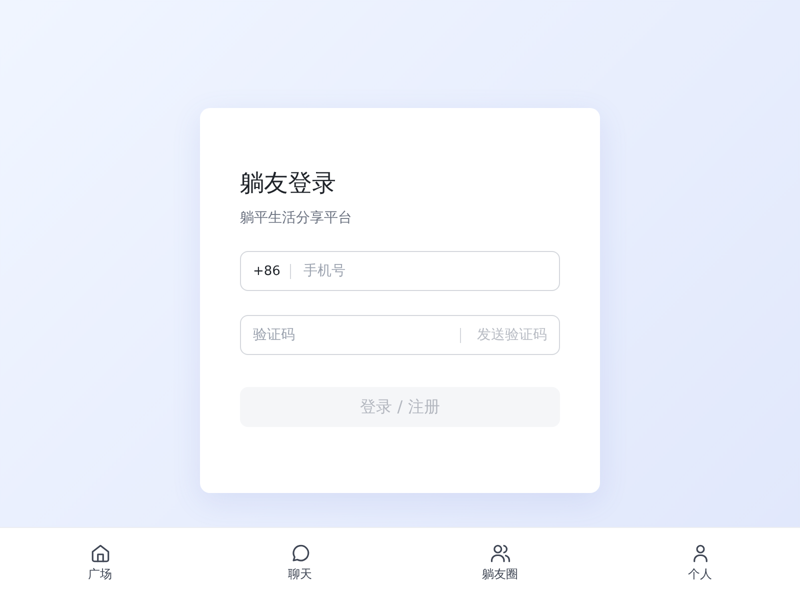 The height and width of the screenshot is (600, 800). I want to click on phone-field: +86 手机号, so click(400, 271).